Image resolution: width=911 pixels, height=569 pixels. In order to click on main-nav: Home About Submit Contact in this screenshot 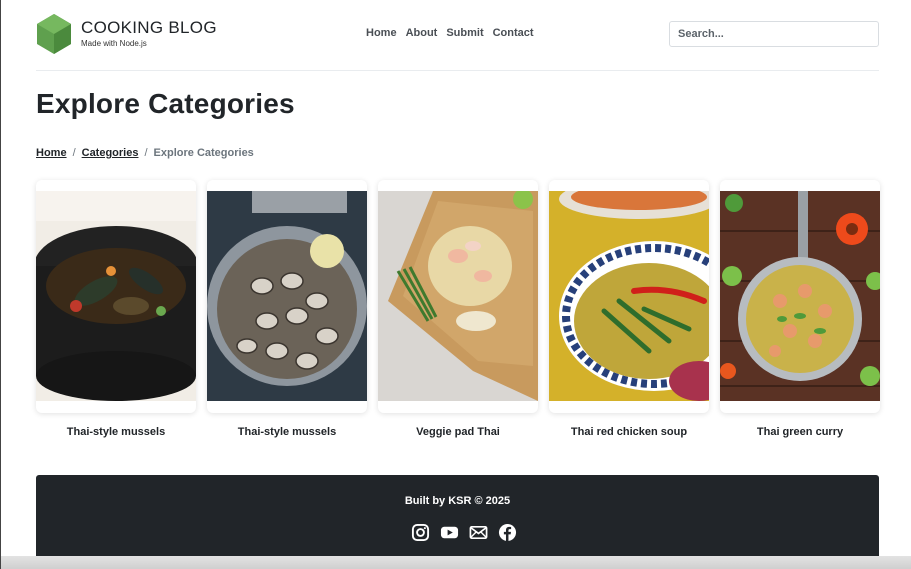, I will do `click(450, 33)`.